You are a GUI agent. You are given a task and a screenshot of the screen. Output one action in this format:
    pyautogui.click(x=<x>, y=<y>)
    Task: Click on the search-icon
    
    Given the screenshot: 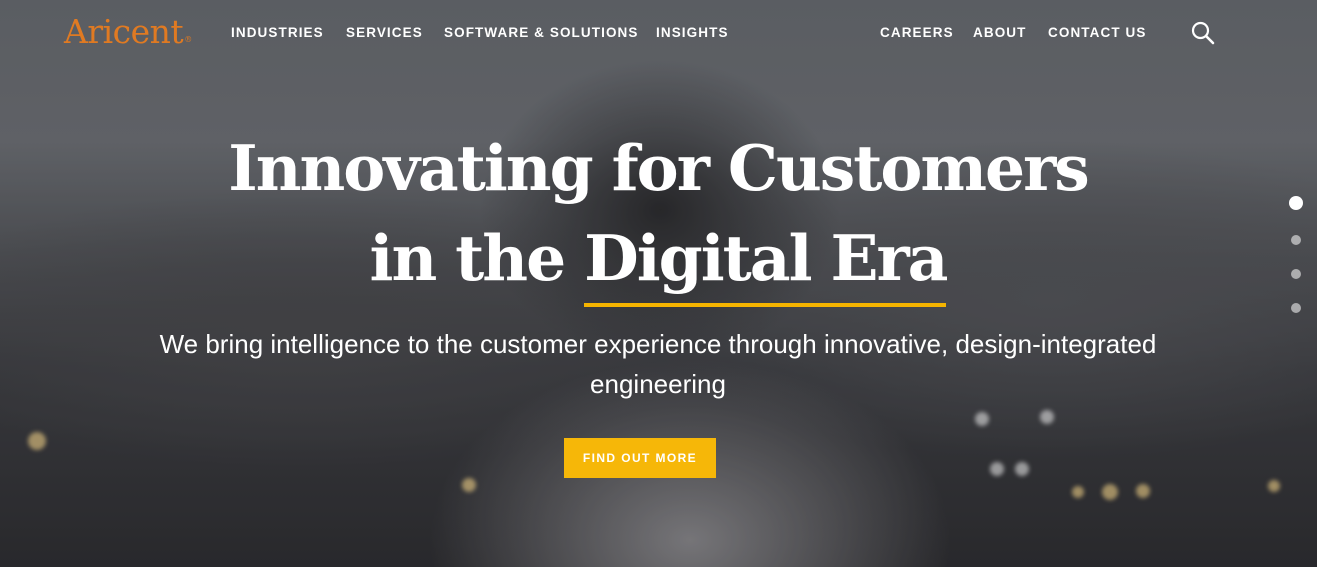 What is the action you would take?
    pyautogui.click(x=1203, y=33)
    